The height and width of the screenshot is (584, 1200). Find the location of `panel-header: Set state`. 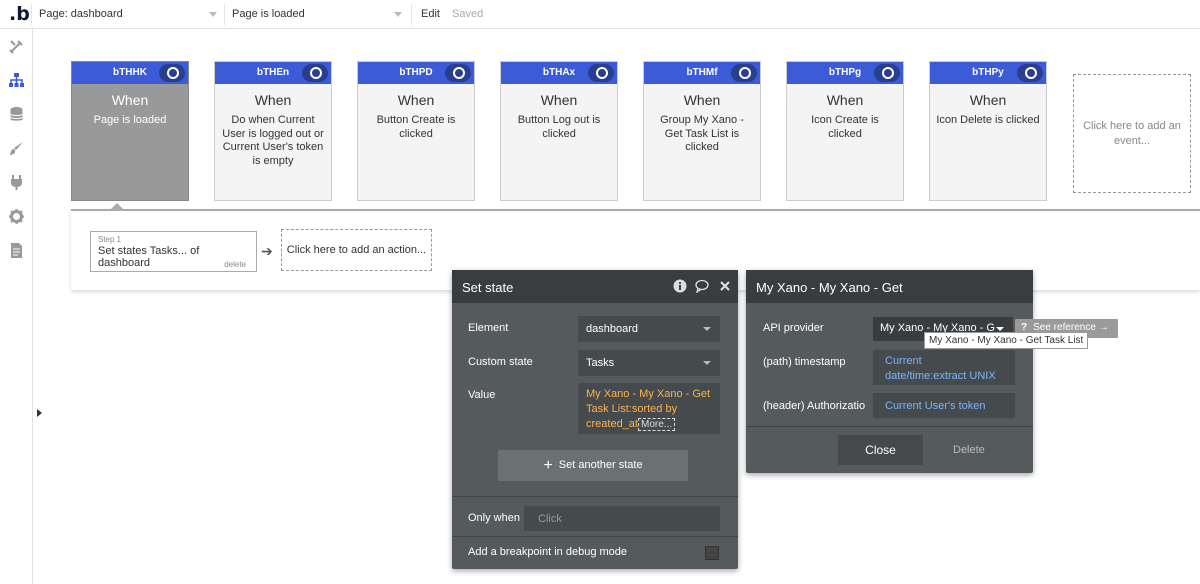

panel-header: Set state is located at coordinates (595, 286).